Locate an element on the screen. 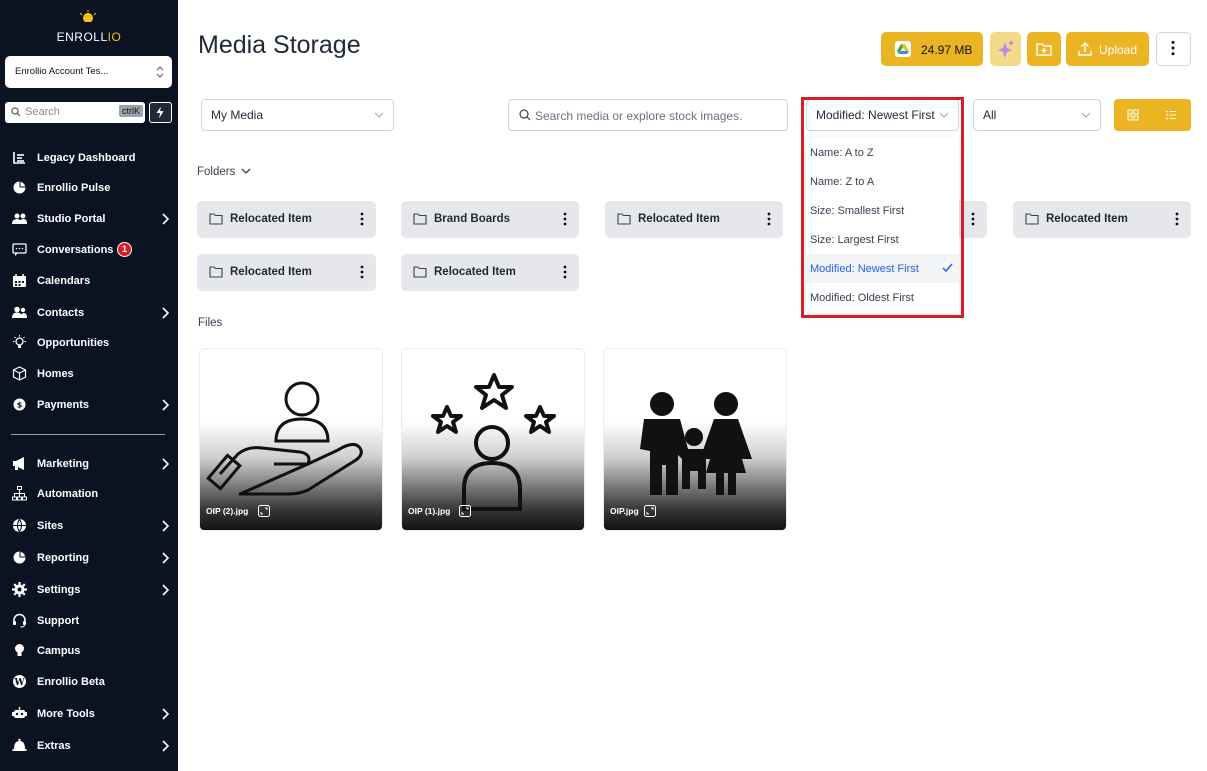 This screenshot has height=771, width=1207. media-source-value: My Media is located at coordinates (237, 115).